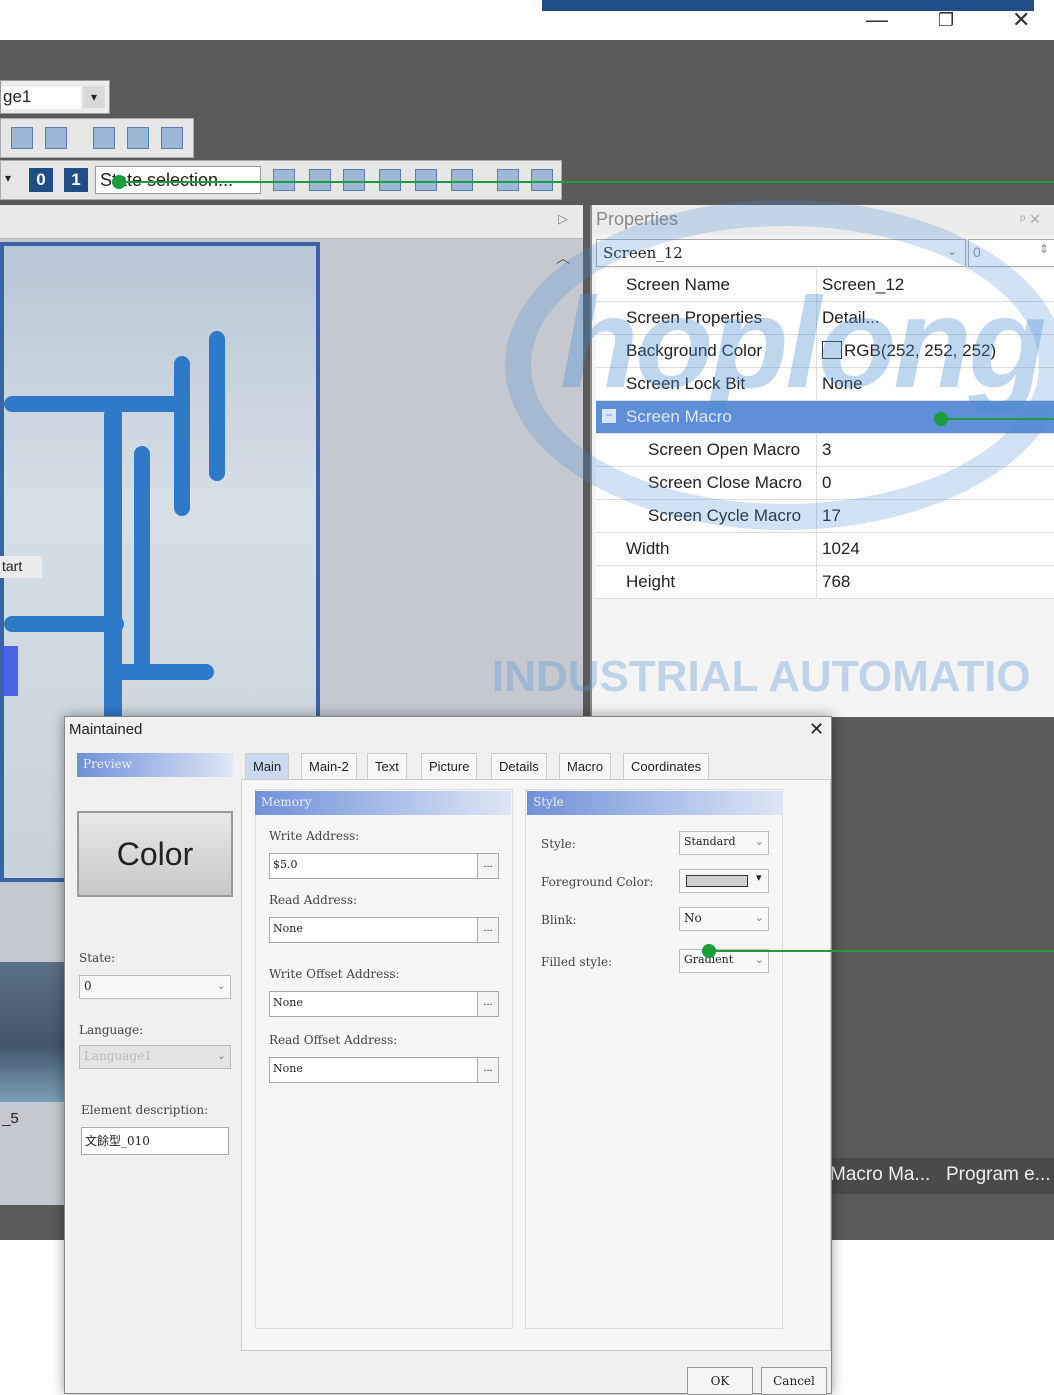  I want to click on foreground-color-picker: ▾, so click(724, 881).